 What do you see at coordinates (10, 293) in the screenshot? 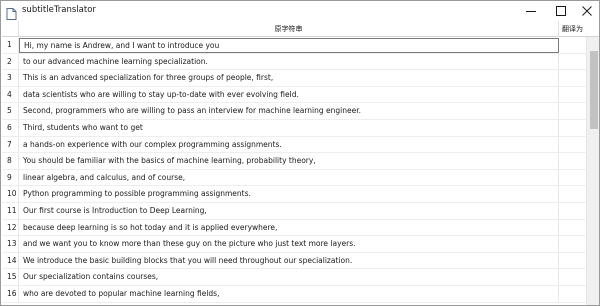
I see `row-number: 16` at bounding box center [10, 293].